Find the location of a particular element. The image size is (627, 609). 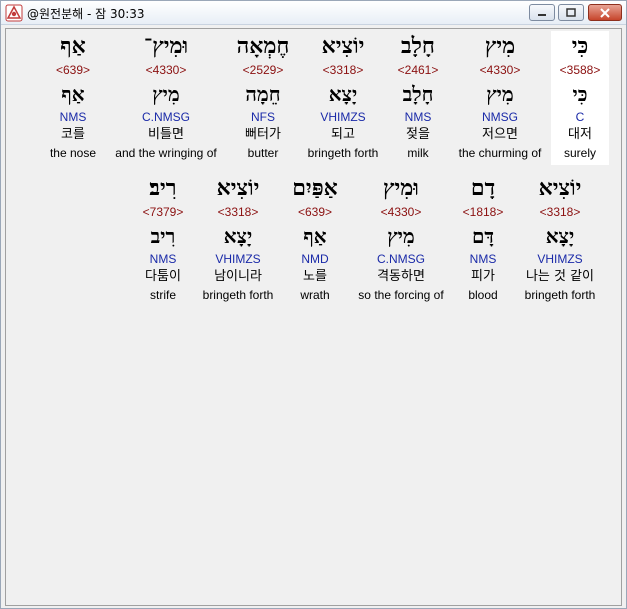

english-gloss: so the forcing of is located at coordinates (401, 295).